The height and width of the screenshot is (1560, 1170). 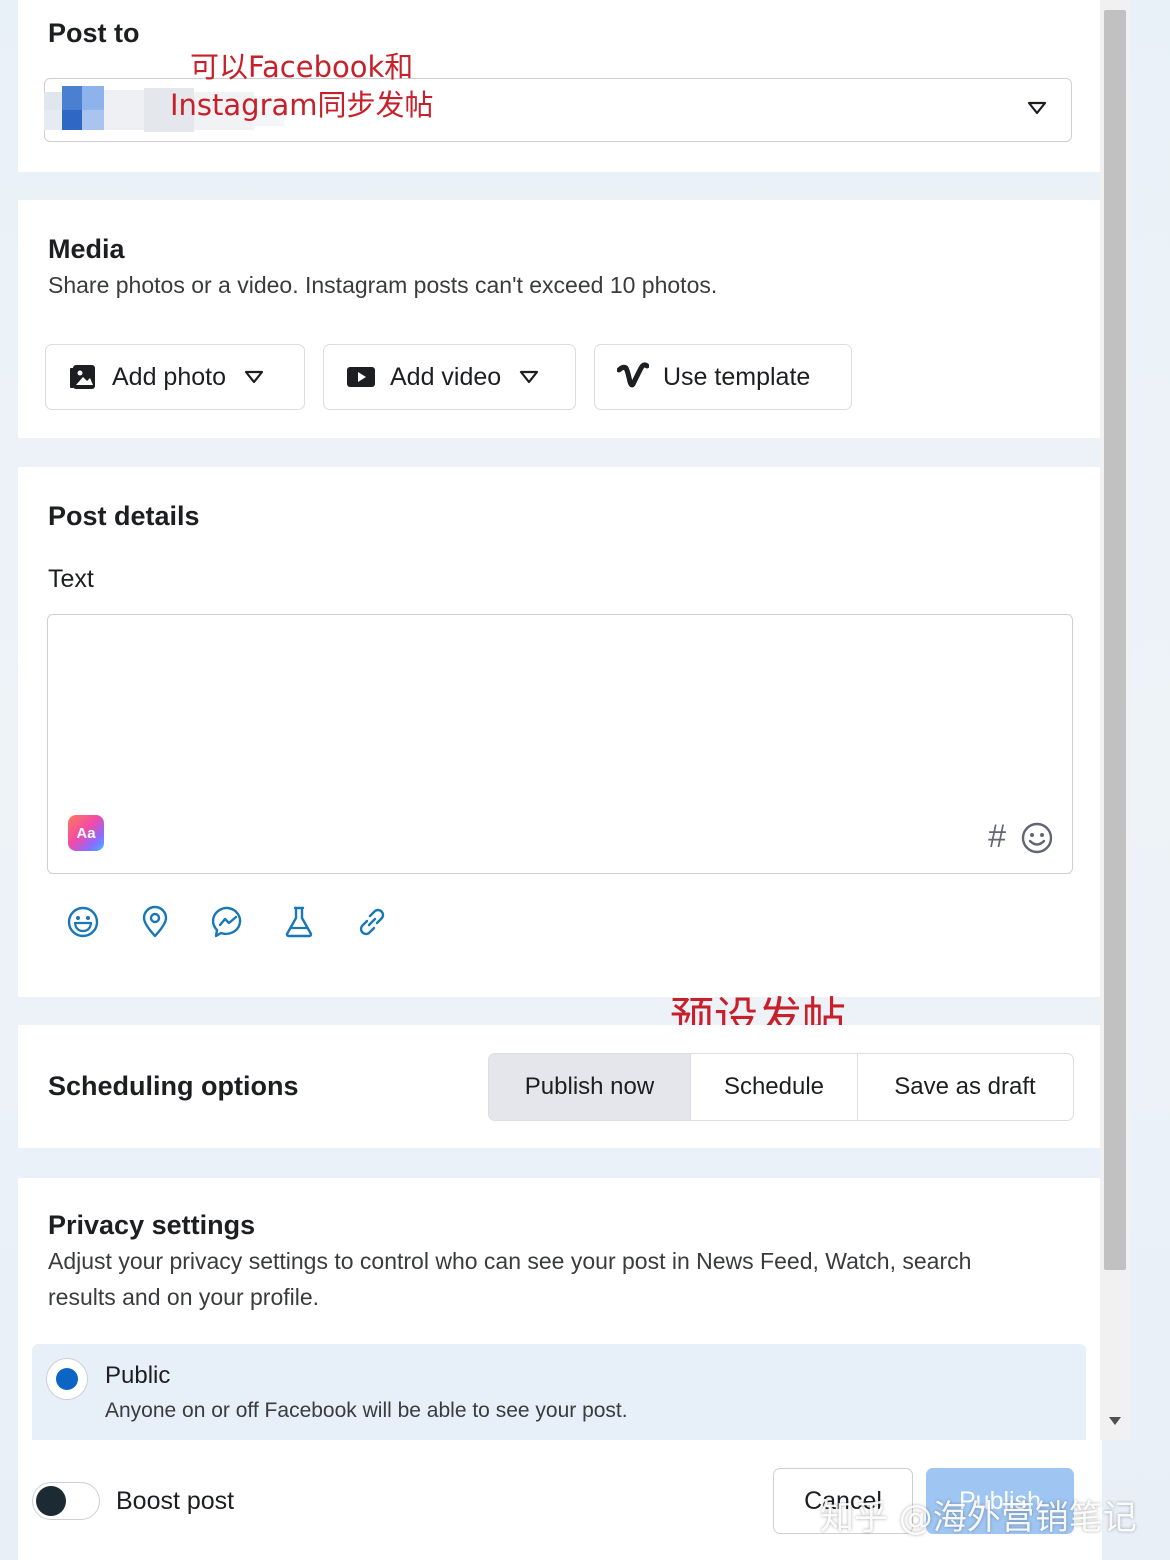 I want to click on public-radio, so click(x=67, y=1379).